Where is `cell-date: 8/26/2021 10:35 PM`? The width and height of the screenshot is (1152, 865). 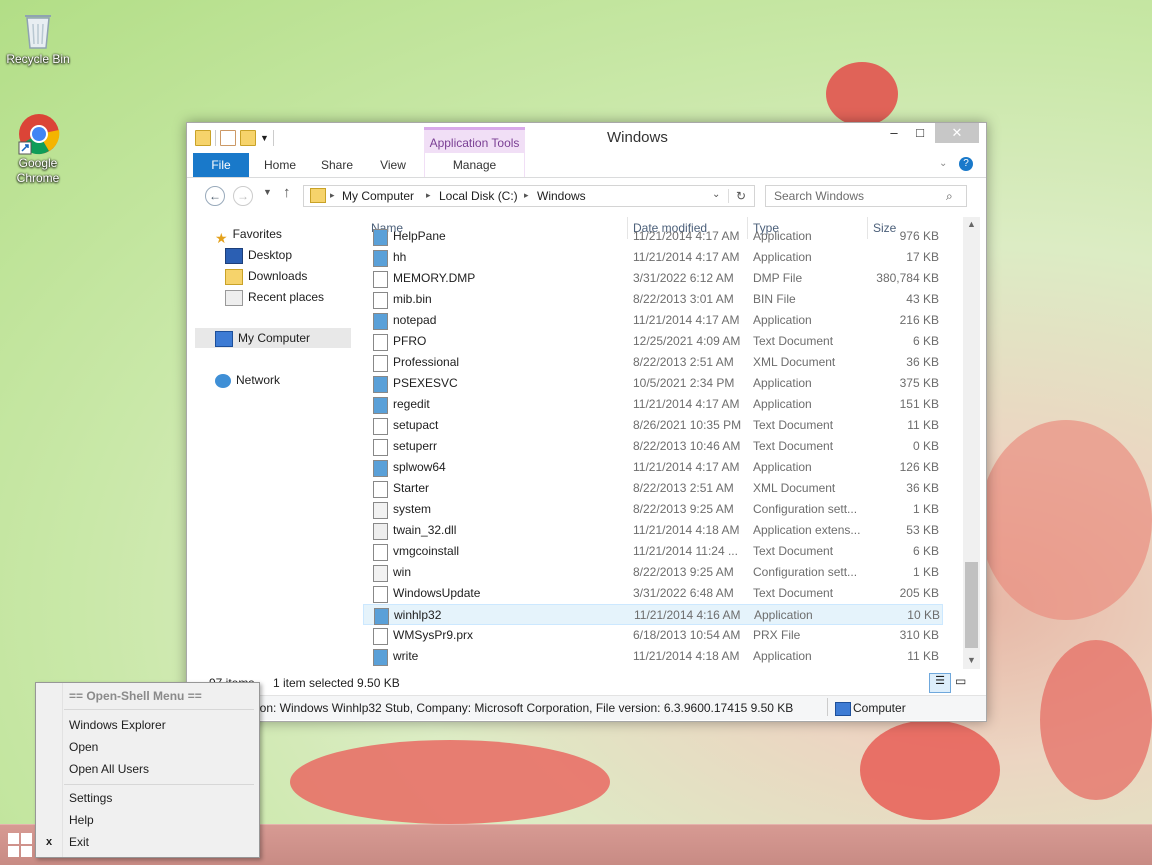 cell-date: 8/26/2021 10:35 PM is located at coordinates (687, 425).